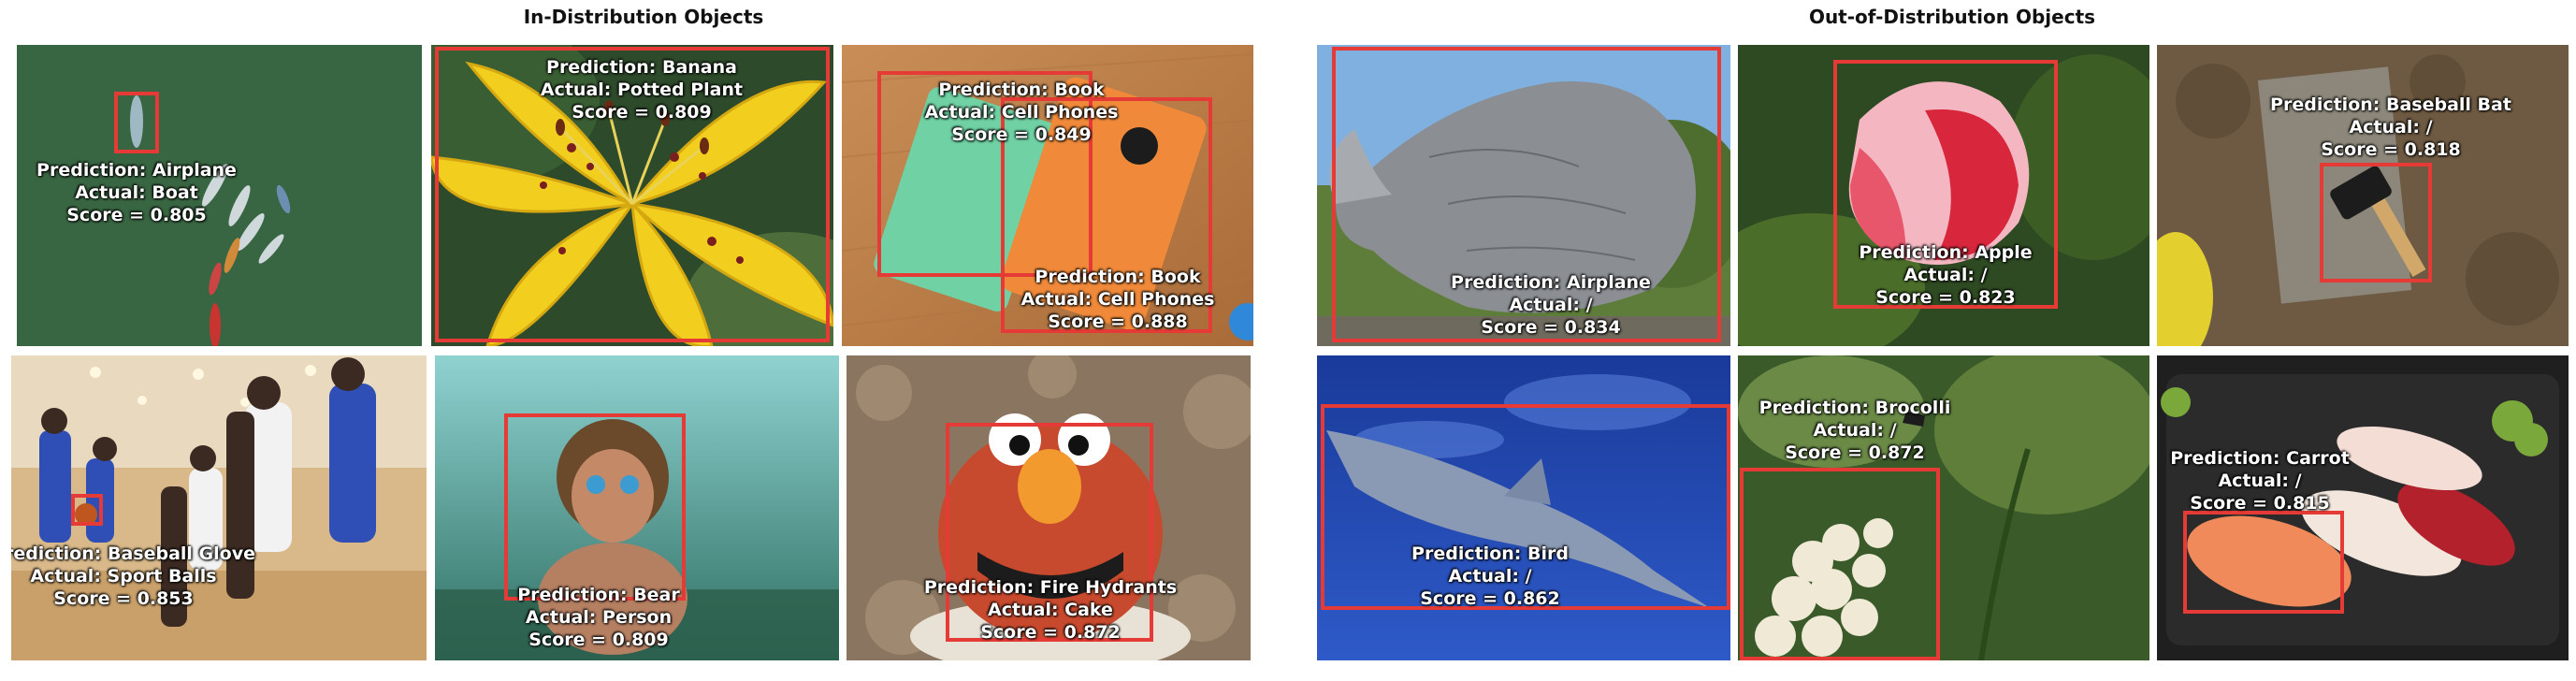  I want to click on out-of-distribution-title: Out-of-Distribution Objects, so click(1952, 17).